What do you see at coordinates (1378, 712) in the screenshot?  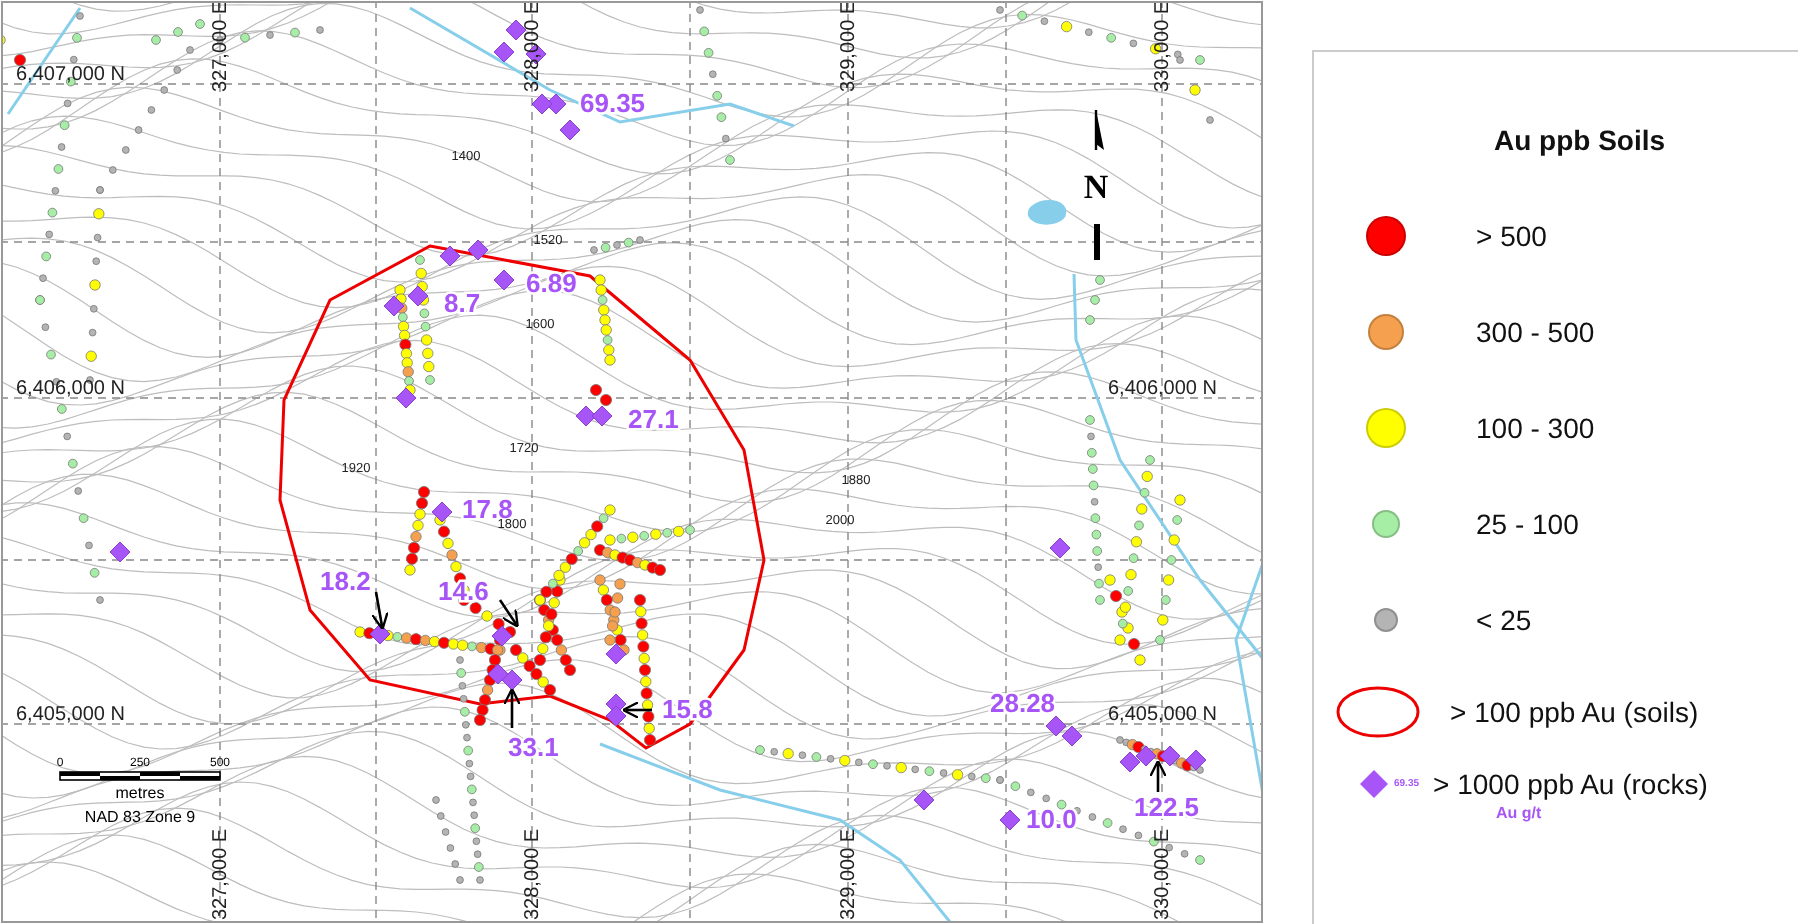 I see `outline-ellipse-icon` at bounding box center [1378, 712].